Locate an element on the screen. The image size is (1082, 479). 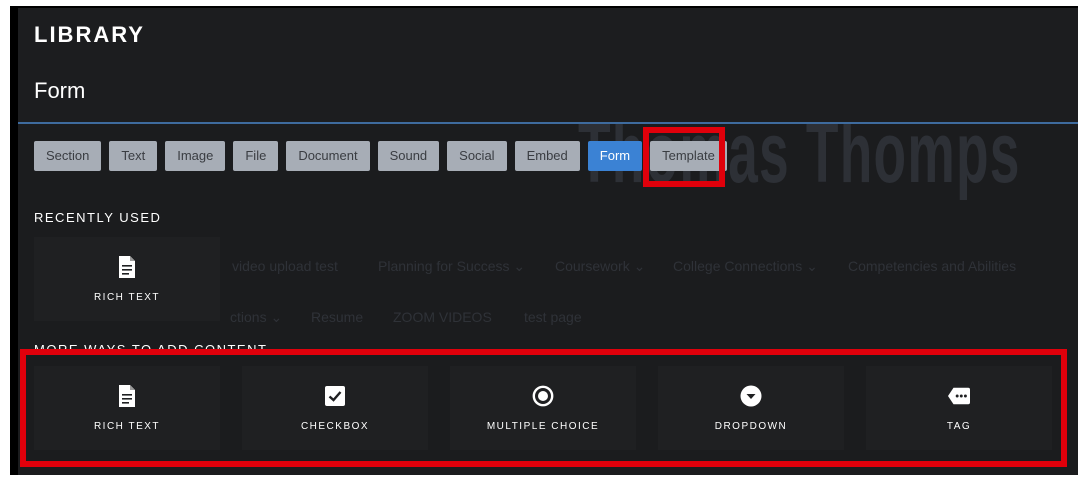
tab-file: File is located at coordinates (256, 156).